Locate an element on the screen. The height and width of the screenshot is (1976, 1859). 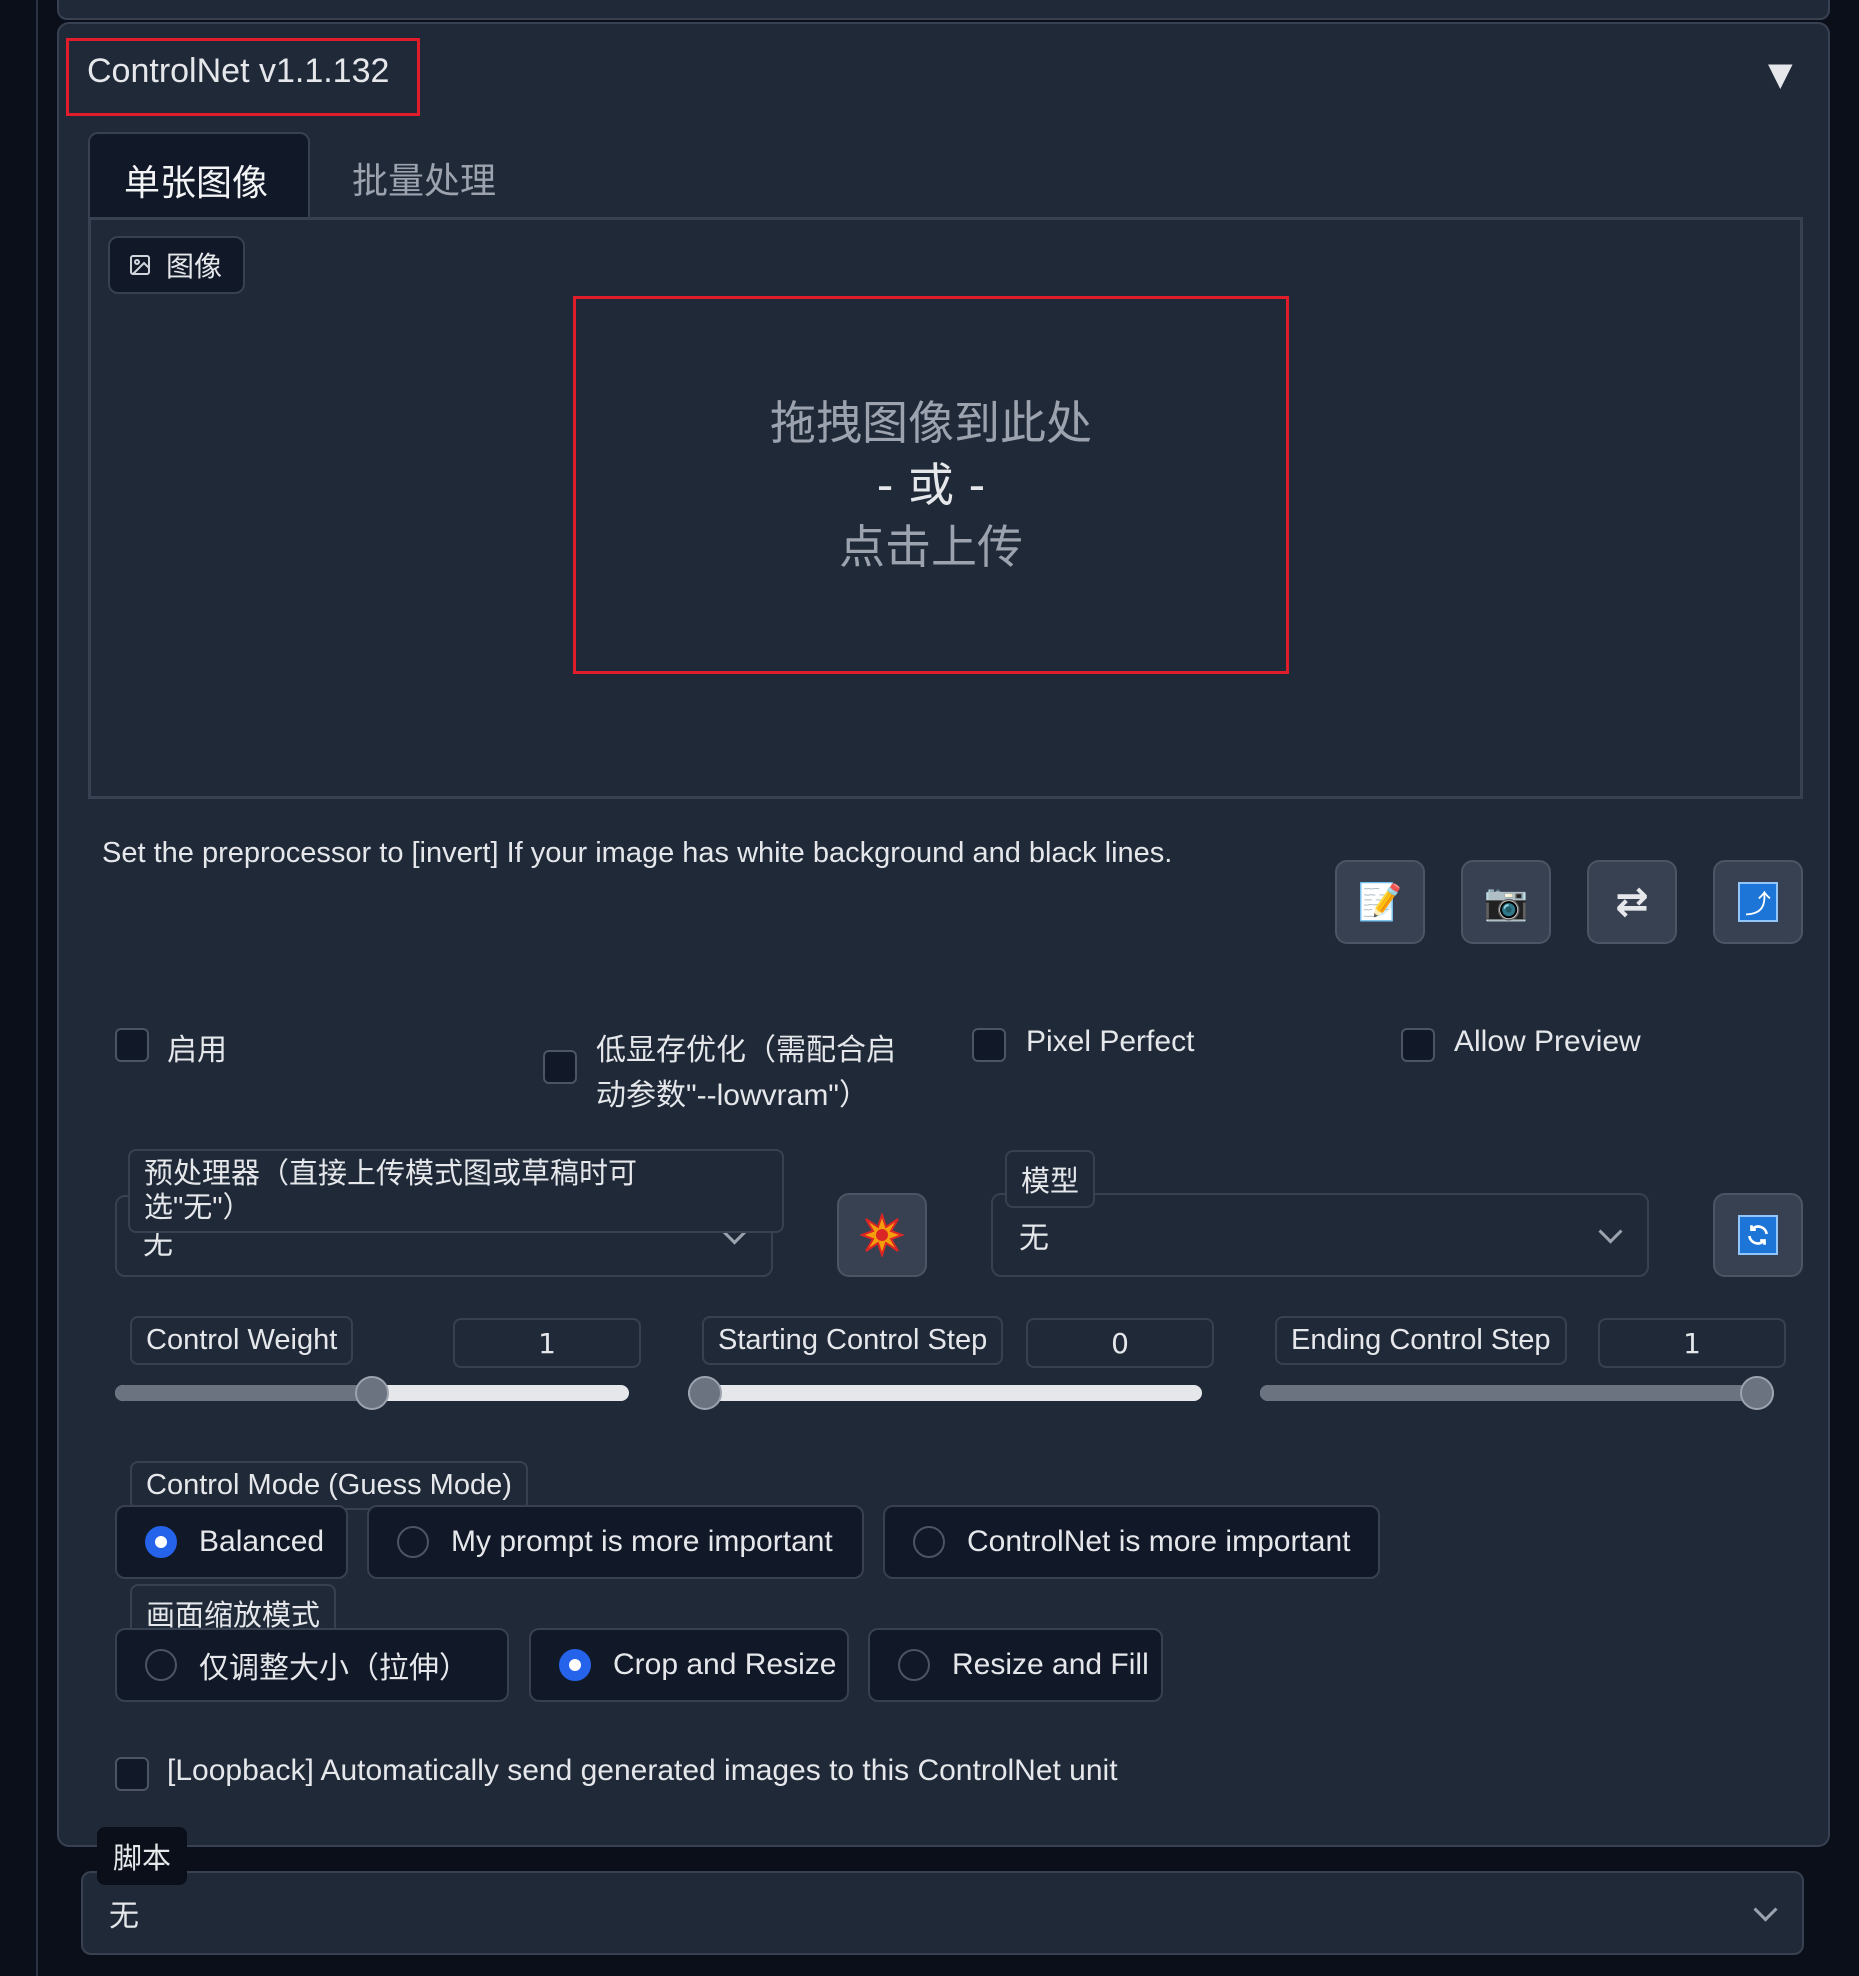
starting-step-input: 0 is located at coordinates (1120, 1343).